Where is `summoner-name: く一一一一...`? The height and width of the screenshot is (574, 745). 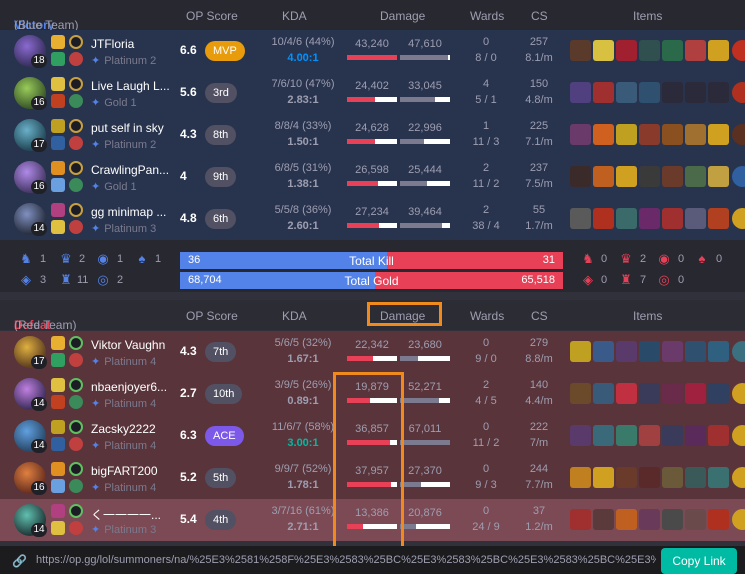
summoner-name: く一一一一... is located at coordinates (131, 514).